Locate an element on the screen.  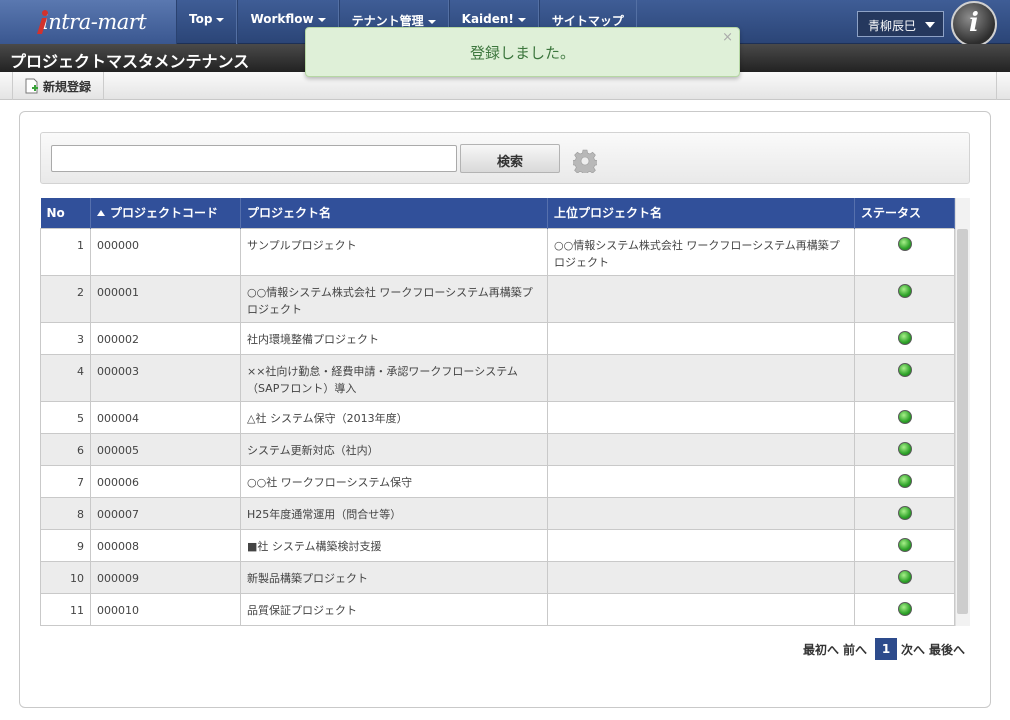
nav-sitemap-label: サイトマップ is located at coordinates (587, 21).